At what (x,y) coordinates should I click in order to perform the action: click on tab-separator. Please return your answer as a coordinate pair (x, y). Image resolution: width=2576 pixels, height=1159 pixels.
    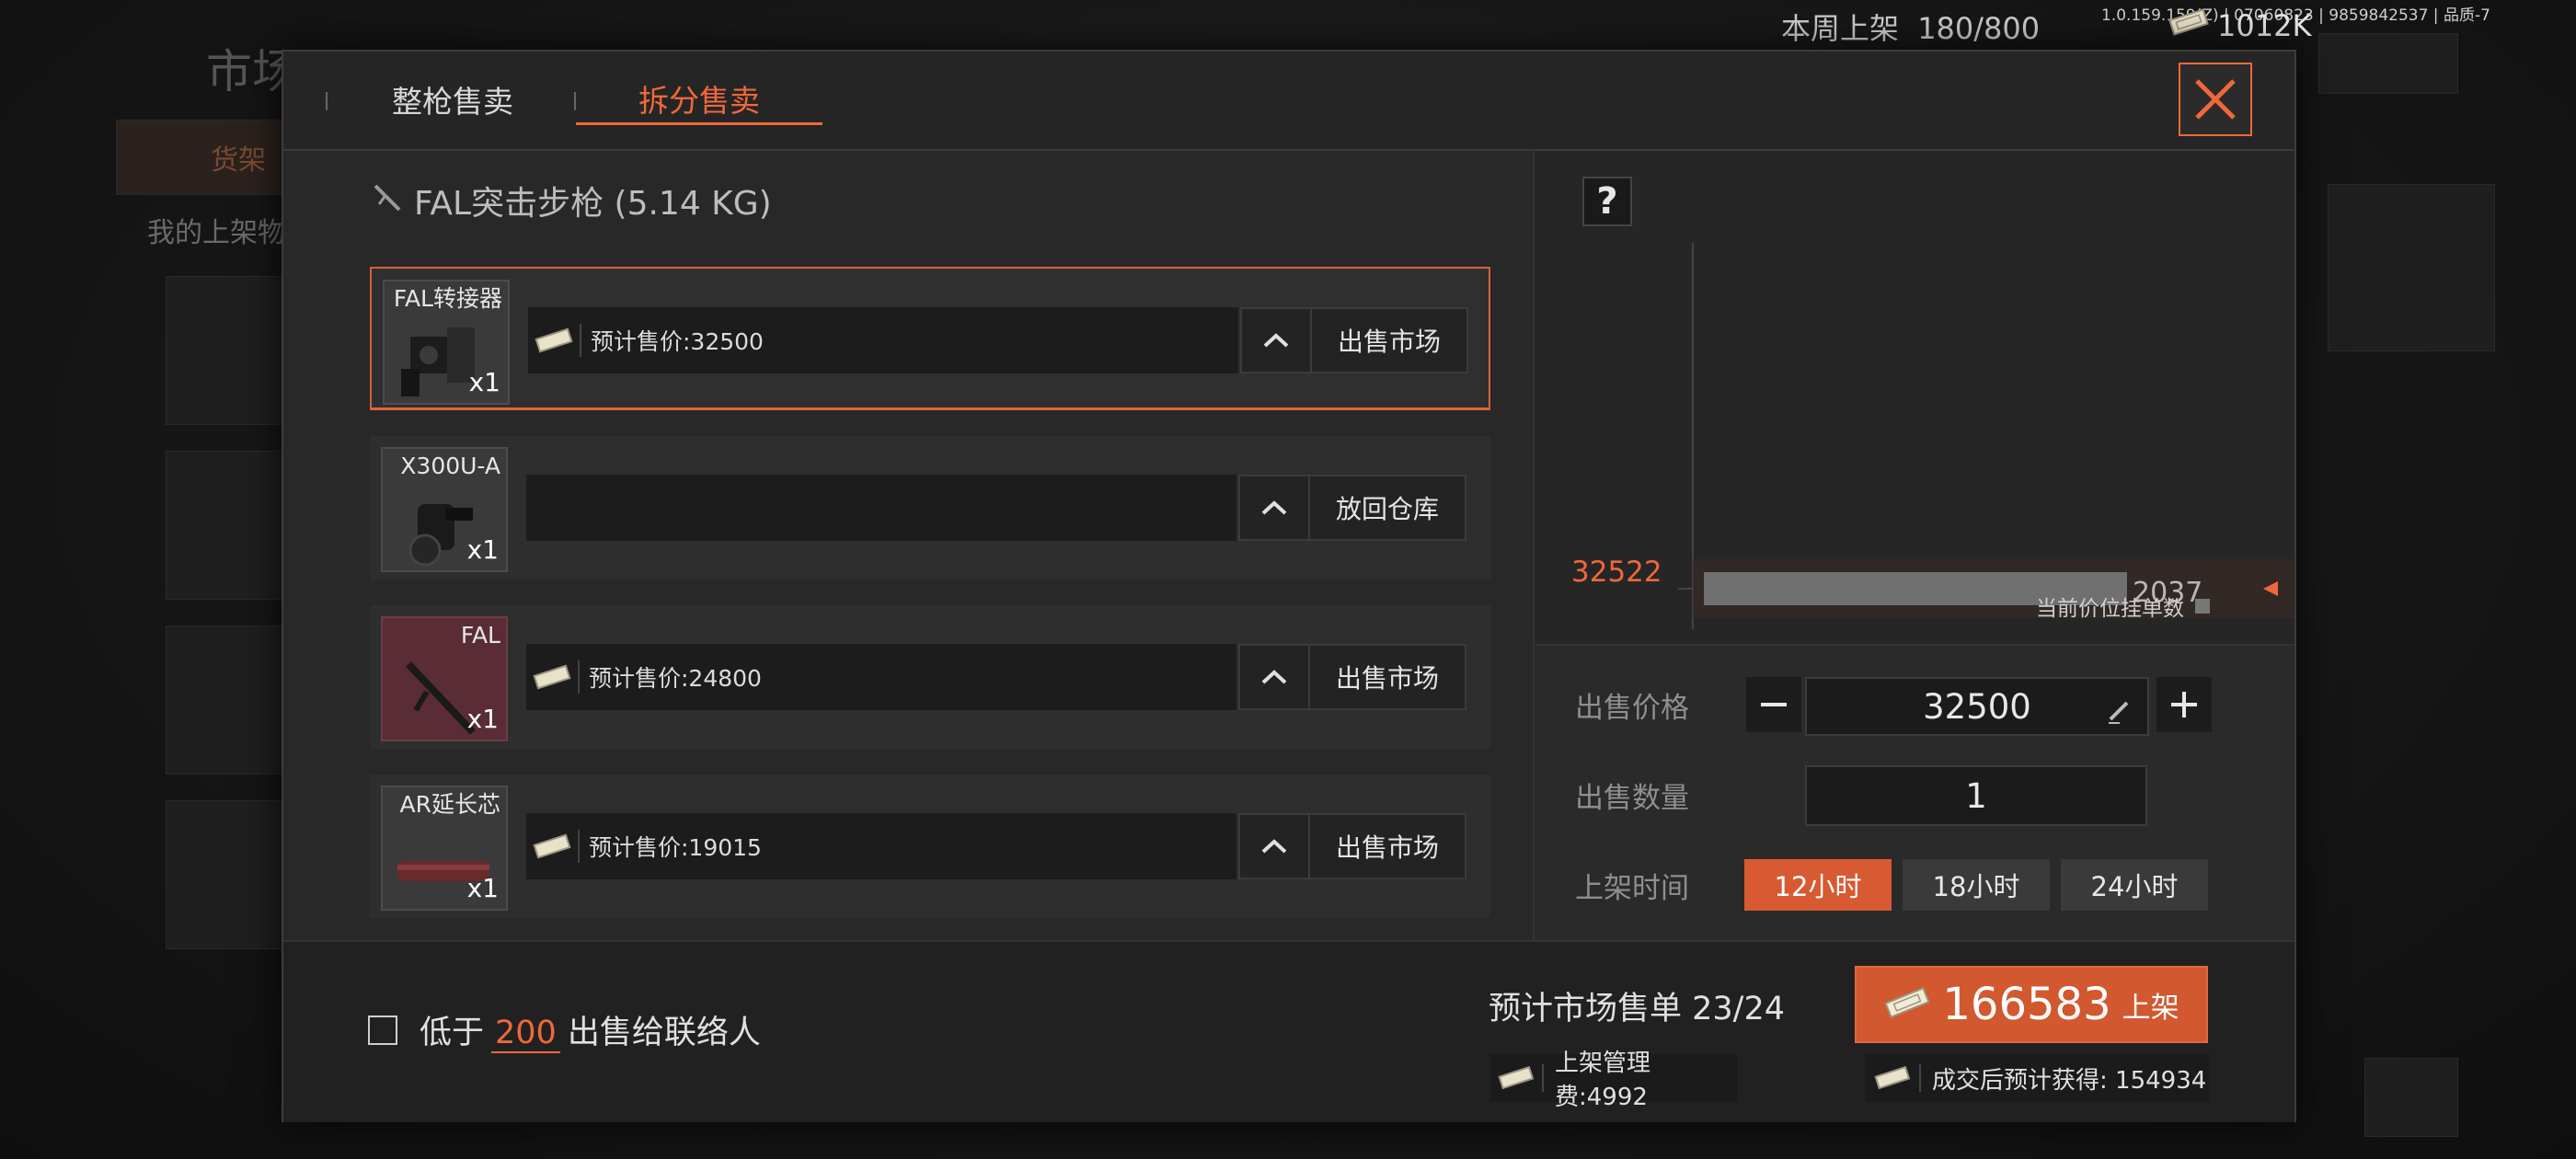
    Looking at the image, I should click on (327, 101).